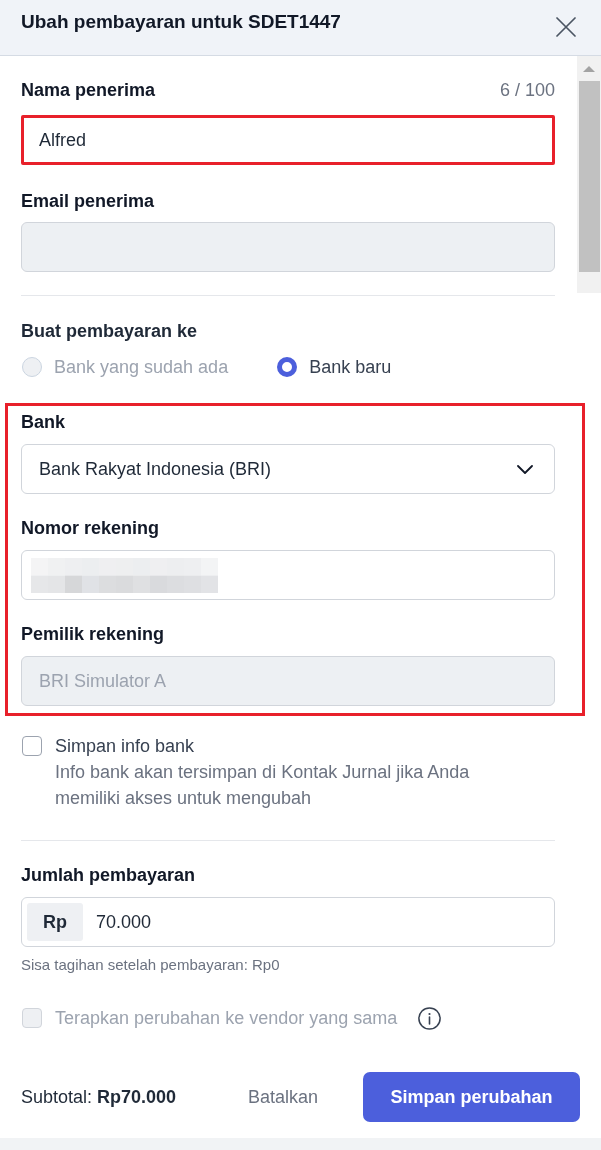  I want to click on close-button, so click(566, 27).